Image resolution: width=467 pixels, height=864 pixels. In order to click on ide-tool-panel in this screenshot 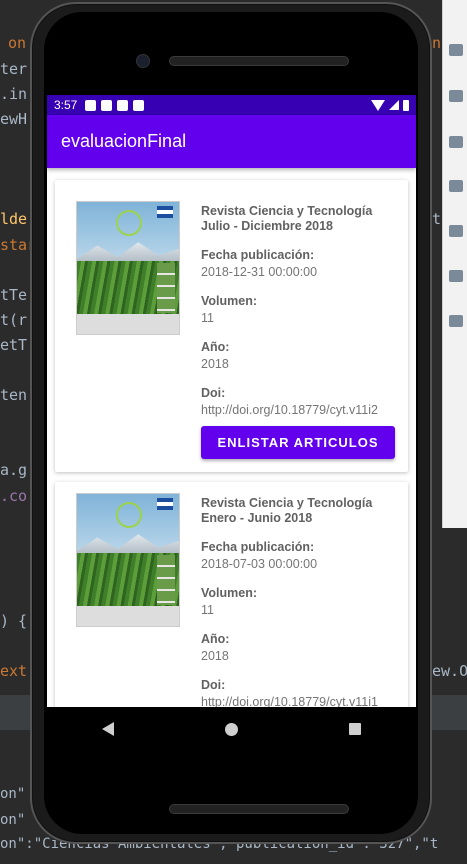, I will do `click(454, 264)`.